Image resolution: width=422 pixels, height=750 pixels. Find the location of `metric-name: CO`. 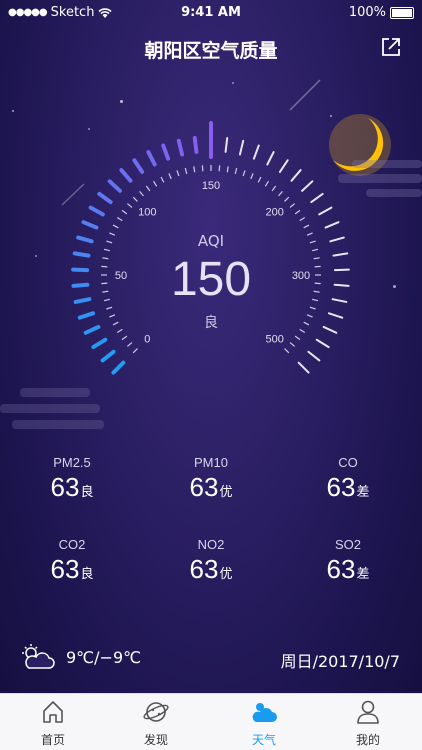

metric-name: CO is located at coordinates (348, 462).